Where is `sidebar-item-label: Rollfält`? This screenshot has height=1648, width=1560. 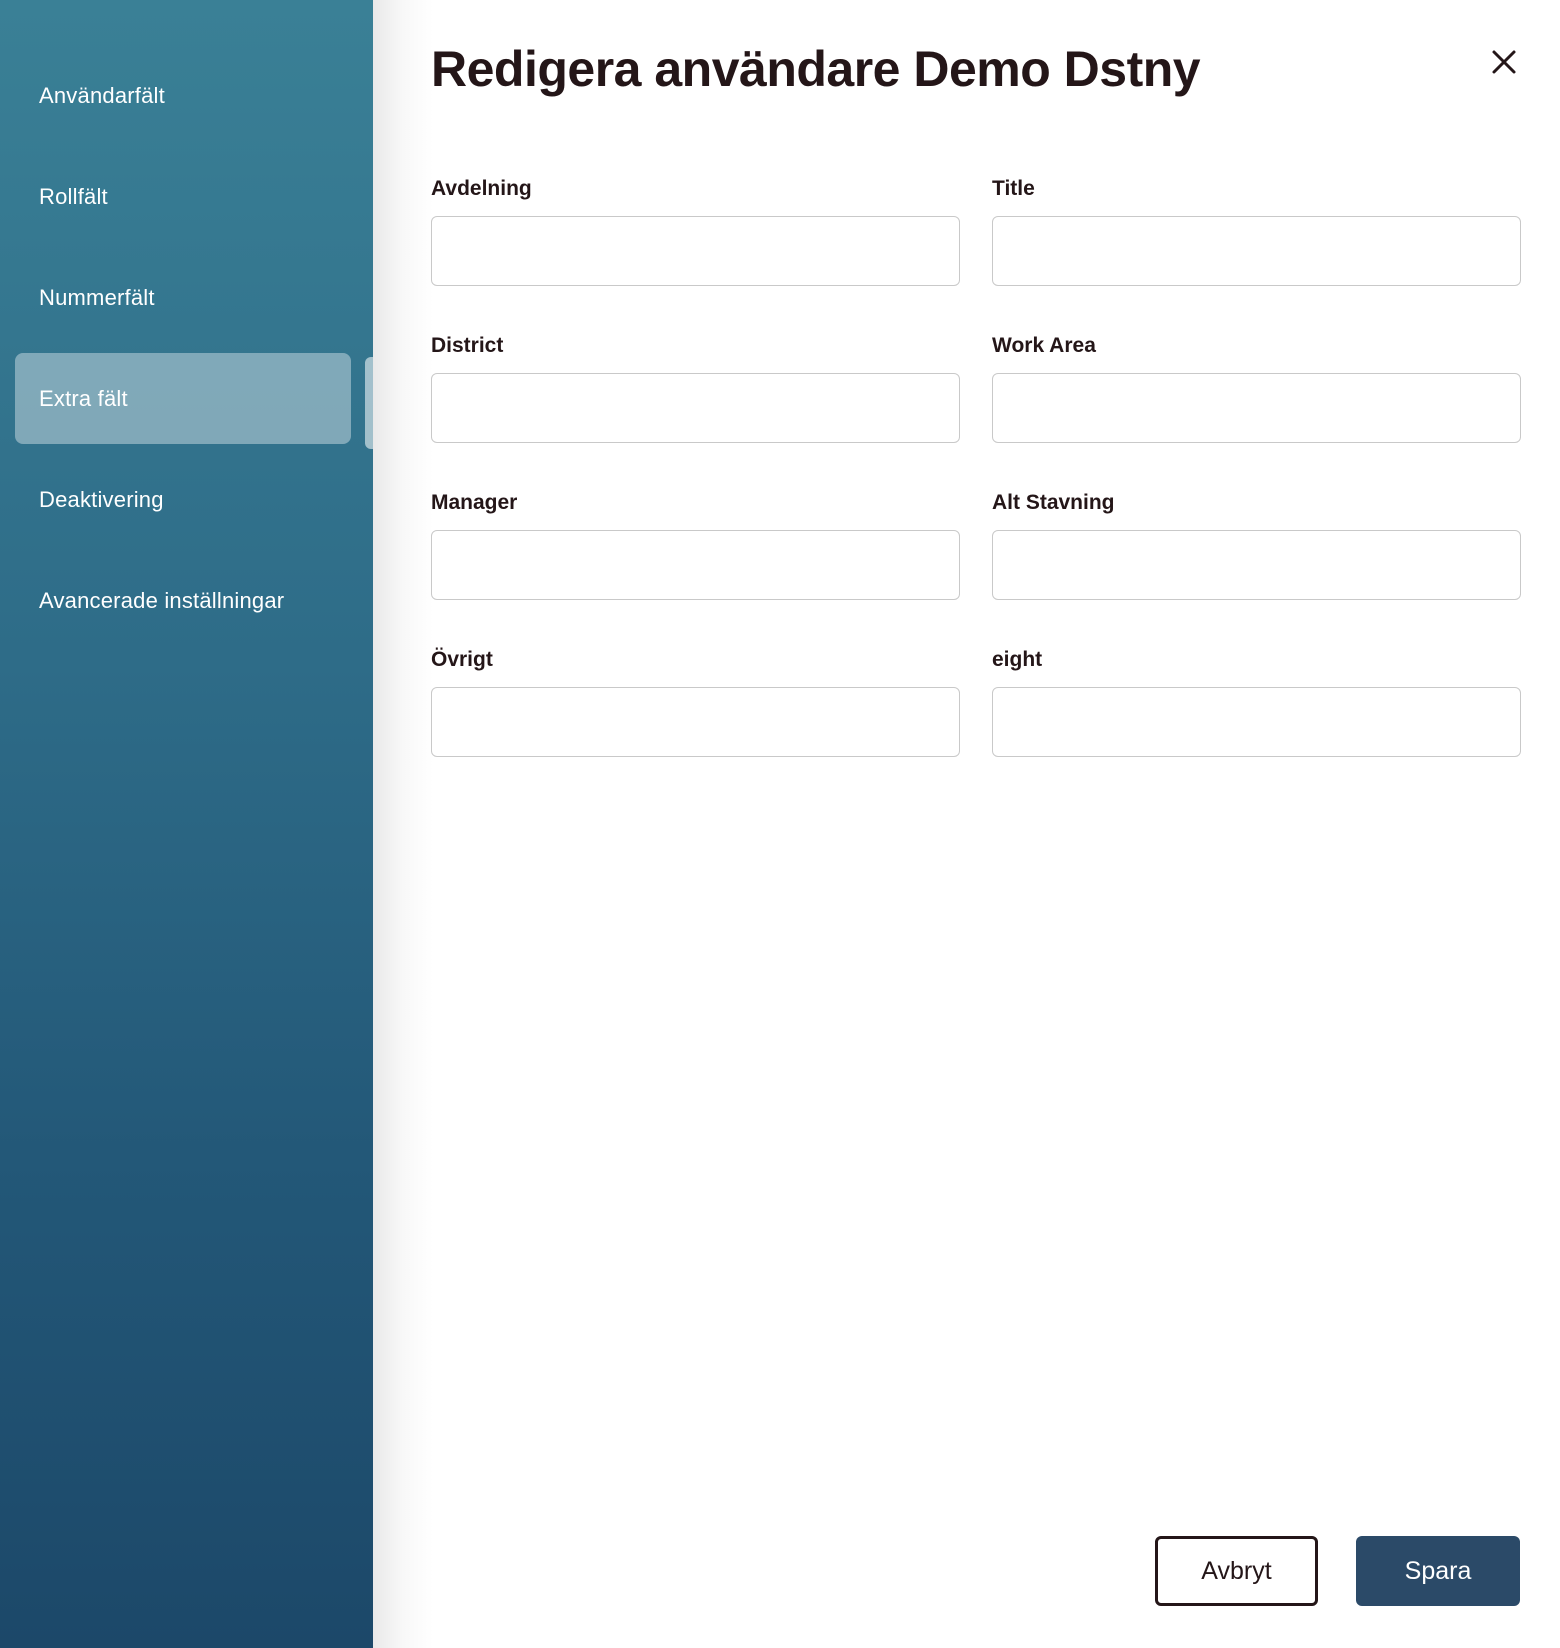
sidebar-item-label: Rollfält is located at coordinates (73, 196).